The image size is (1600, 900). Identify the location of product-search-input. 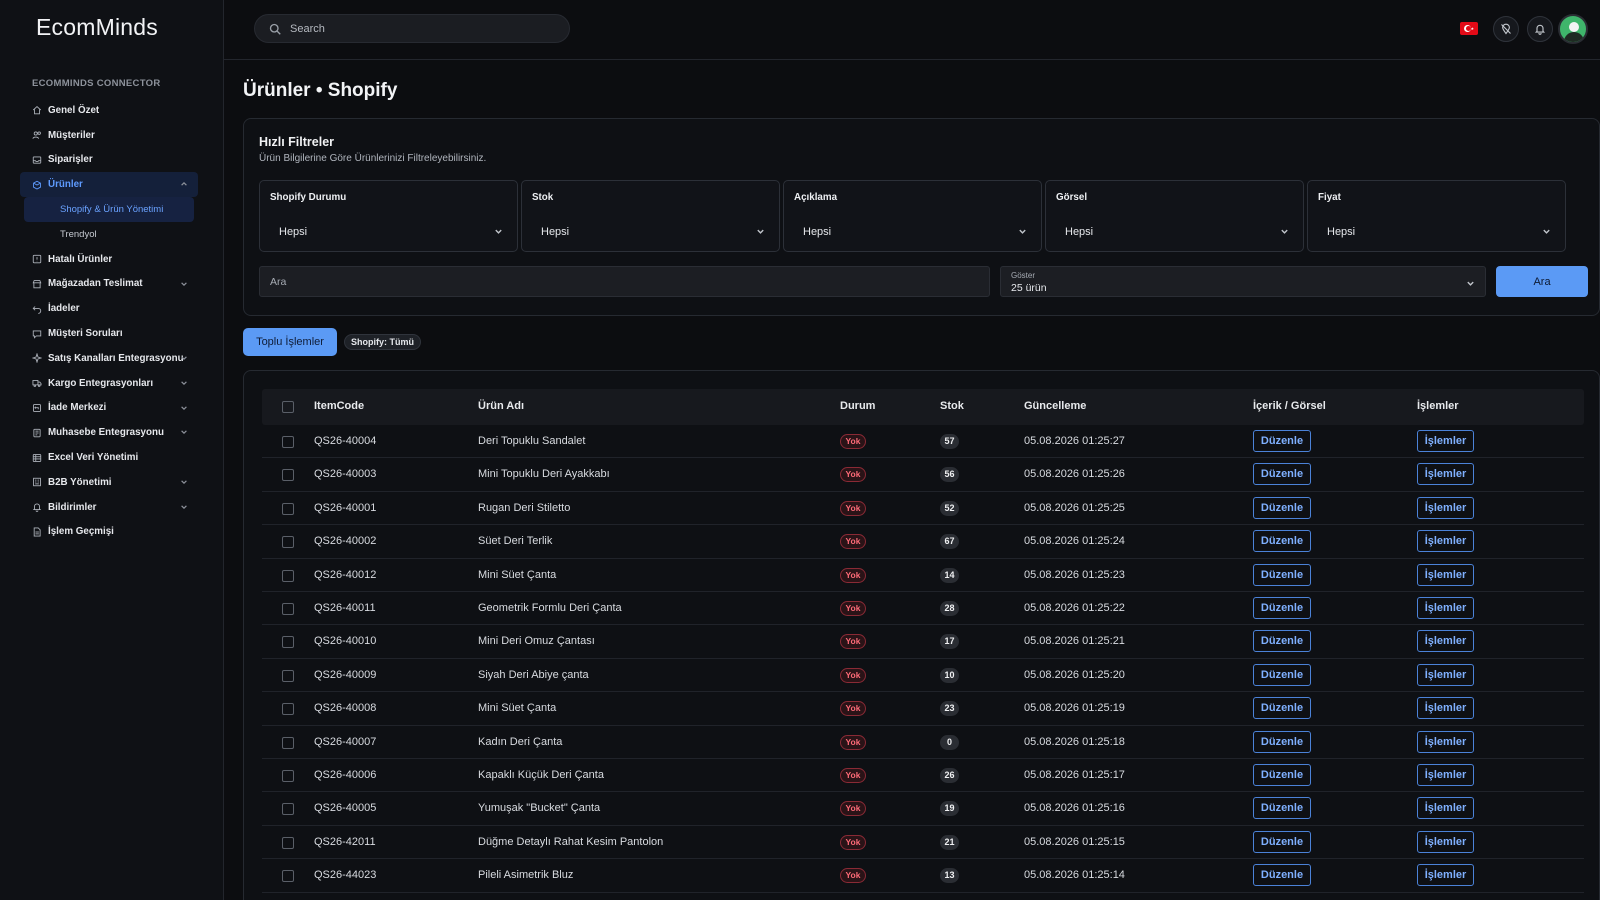
(624, 281).